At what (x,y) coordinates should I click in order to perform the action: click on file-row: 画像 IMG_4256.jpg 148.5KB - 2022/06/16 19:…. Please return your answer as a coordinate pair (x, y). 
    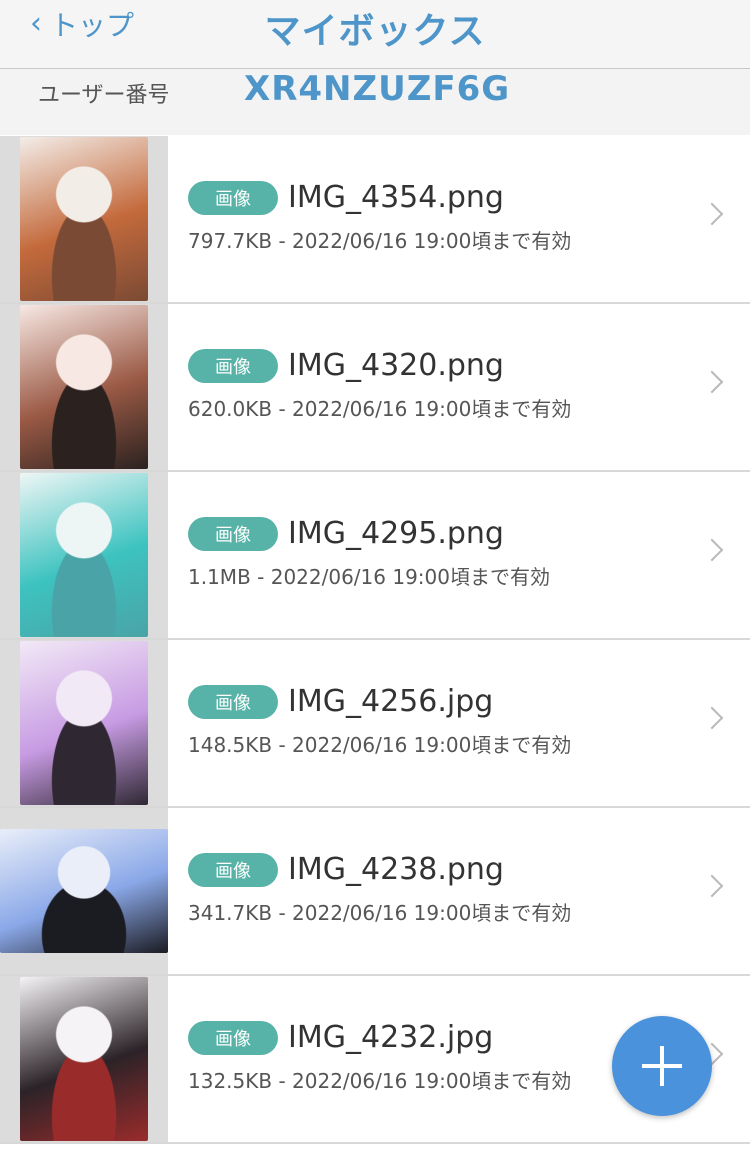
    Looking at the image, I should click on (375, 724).